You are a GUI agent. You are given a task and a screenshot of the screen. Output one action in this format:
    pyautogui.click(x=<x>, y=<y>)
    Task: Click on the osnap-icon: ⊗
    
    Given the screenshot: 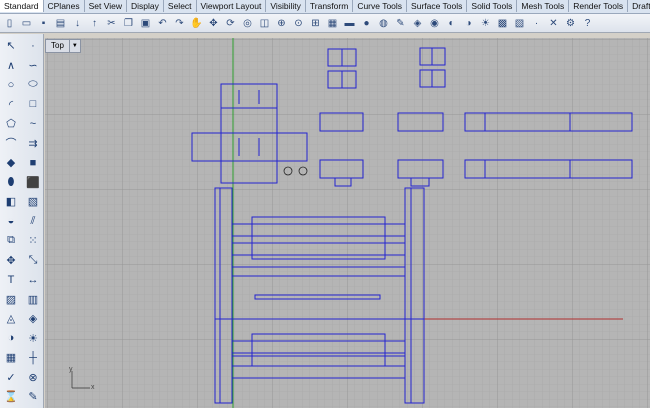 What is the action you would take?
    pyautogui.click(x=33, y=378)
    